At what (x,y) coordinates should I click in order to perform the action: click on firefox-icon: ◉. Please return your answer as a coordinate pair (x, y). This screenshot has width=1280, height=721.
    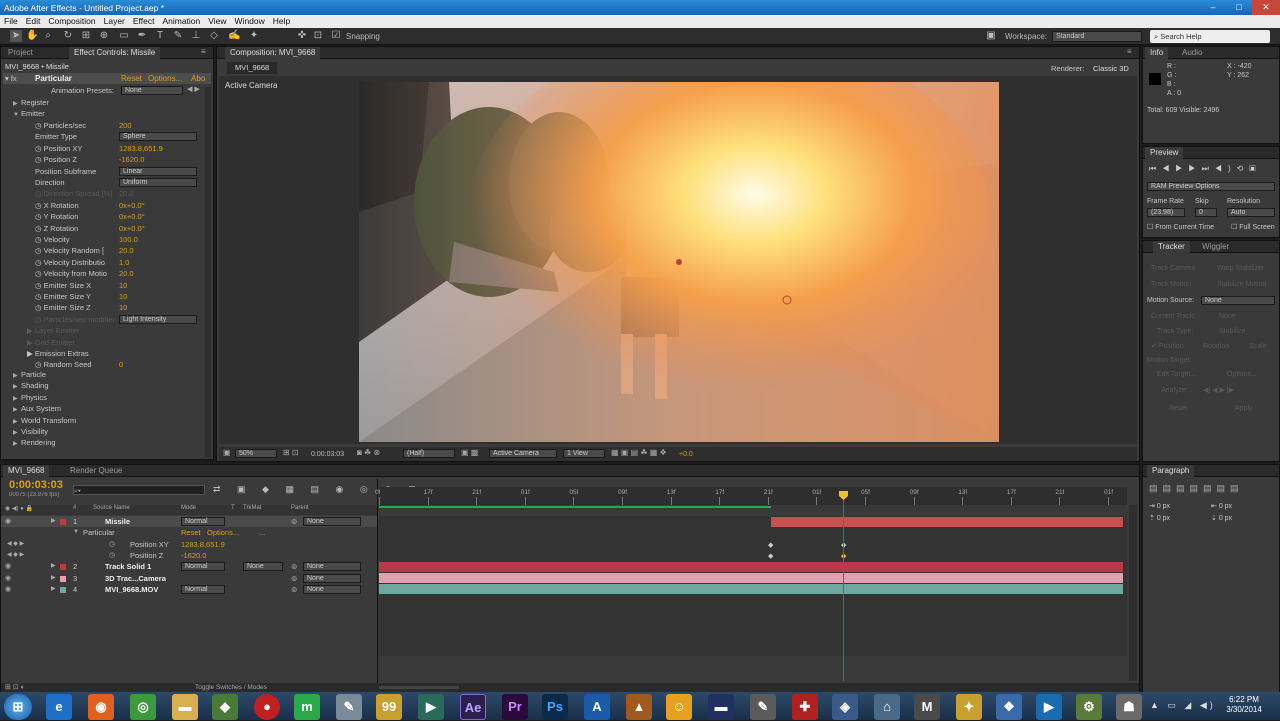
    Looking at the image, I should click on (101, 707).